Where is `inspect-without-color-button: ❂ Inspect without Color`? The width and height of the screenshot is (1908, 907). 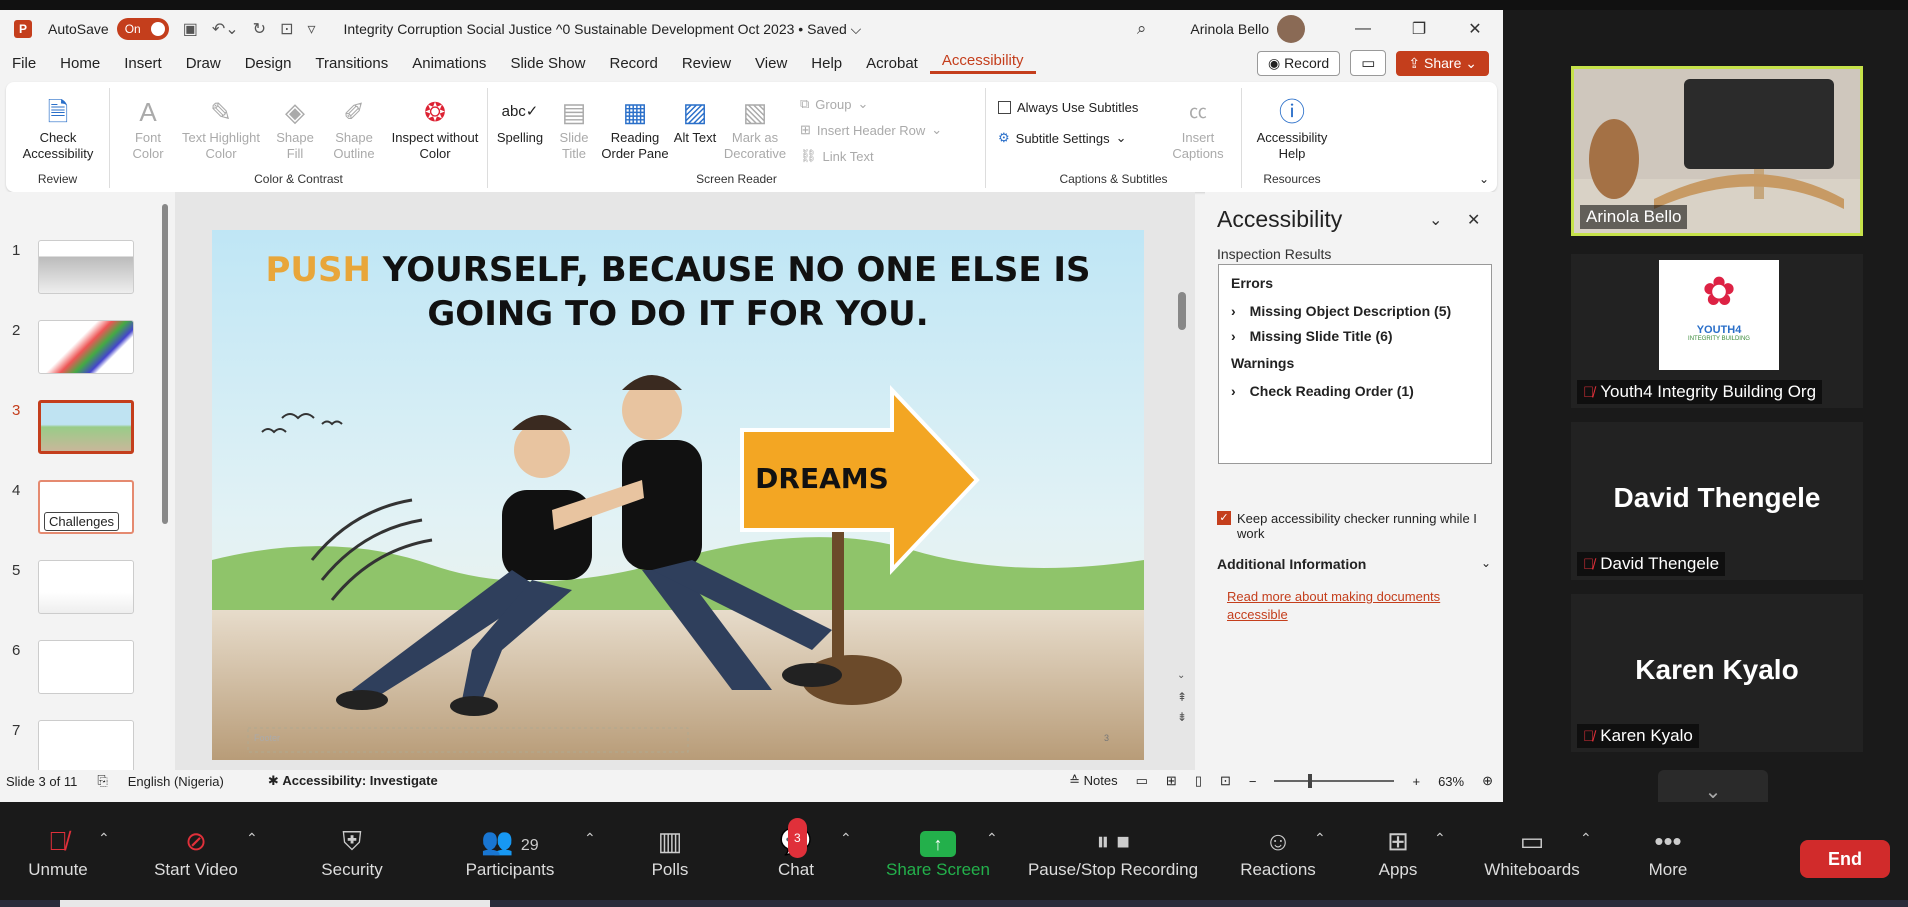 inspect-without-color-button: ❂ Inspect without Color is located at coordinates (435, 128).